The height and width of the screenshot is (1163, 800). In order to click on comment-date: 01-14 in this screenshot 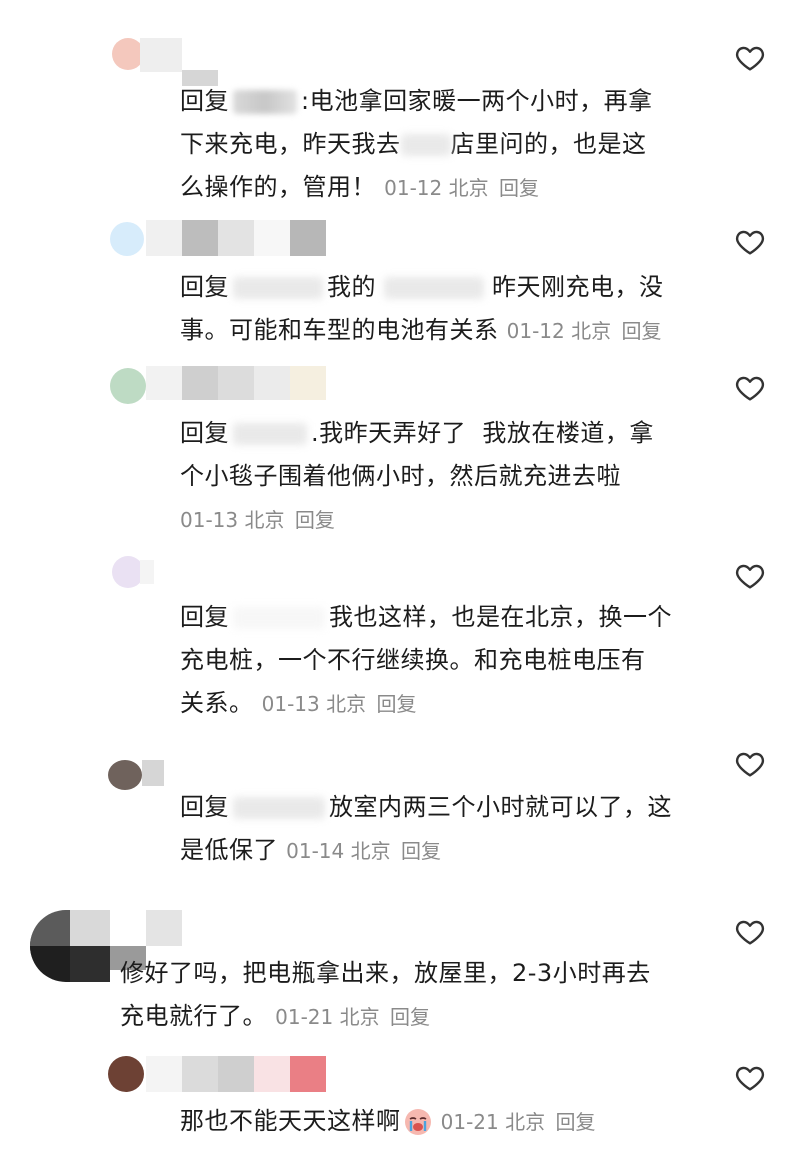, I will do `click(315, 851)`.